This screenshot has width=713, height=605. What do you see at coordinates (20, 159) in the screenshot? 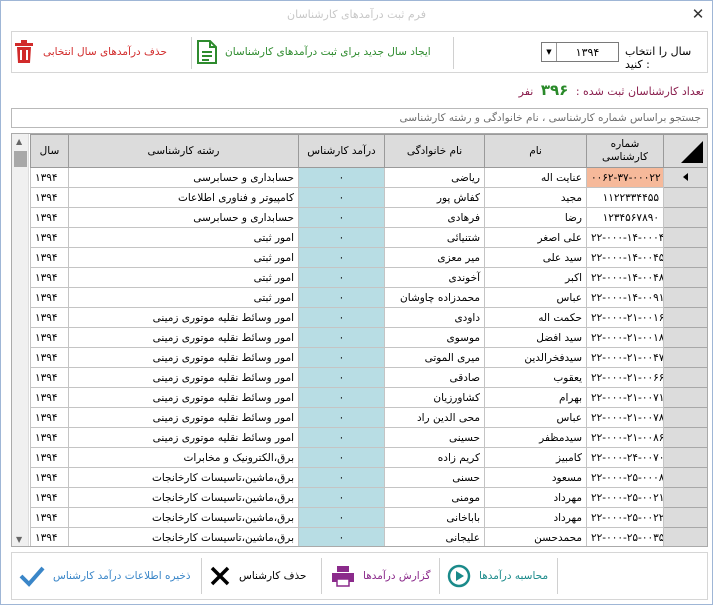
I see `scroll-thumb` at bounding box center [20, 159].